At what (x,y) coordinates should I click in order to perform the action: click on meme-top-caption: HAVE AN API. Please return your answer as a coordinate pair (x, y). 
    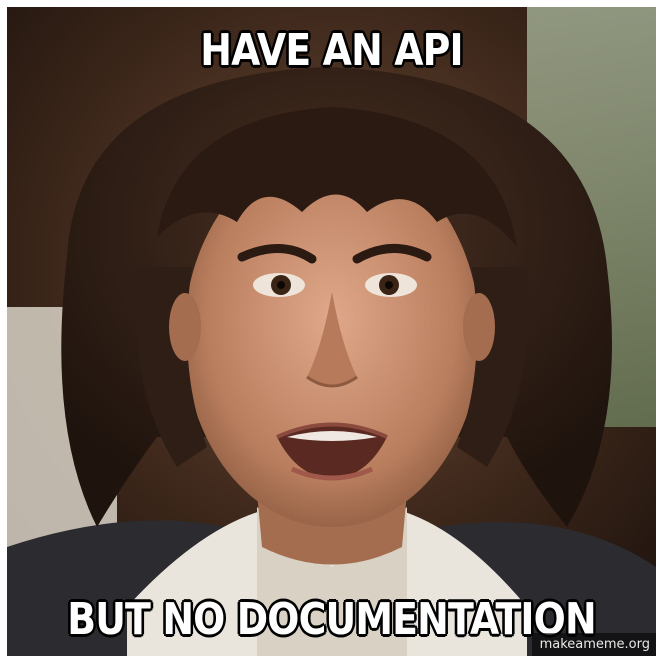
    Looking at the image, I should click on (331, 50).